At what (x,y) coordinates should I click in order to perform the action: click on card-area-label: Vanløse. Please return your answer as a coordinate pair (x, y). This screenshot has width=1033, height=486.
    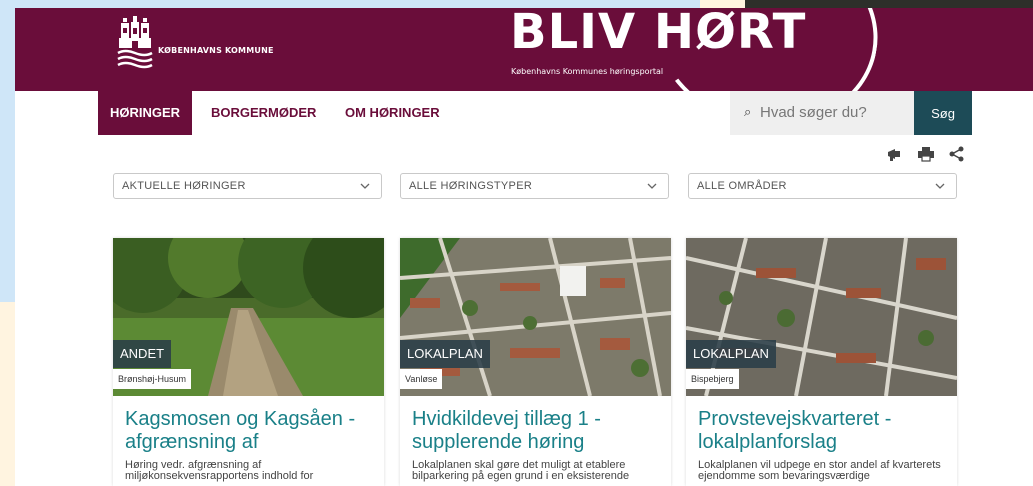
    Looking at the image, I should click on (421, 379).